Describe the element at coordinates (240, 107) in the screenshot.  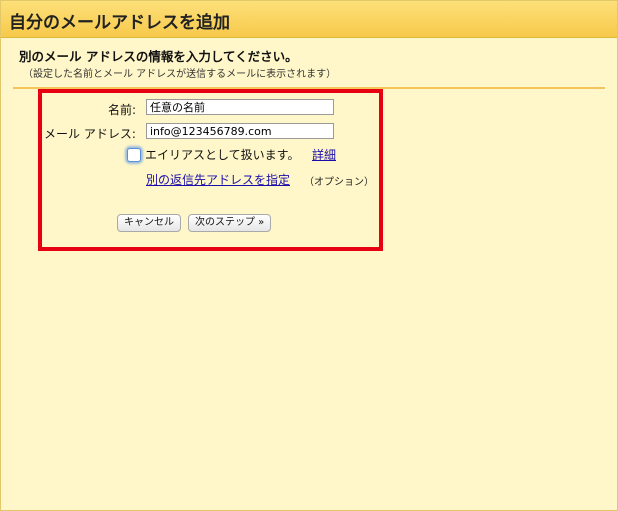
I see `name-input` at that location.